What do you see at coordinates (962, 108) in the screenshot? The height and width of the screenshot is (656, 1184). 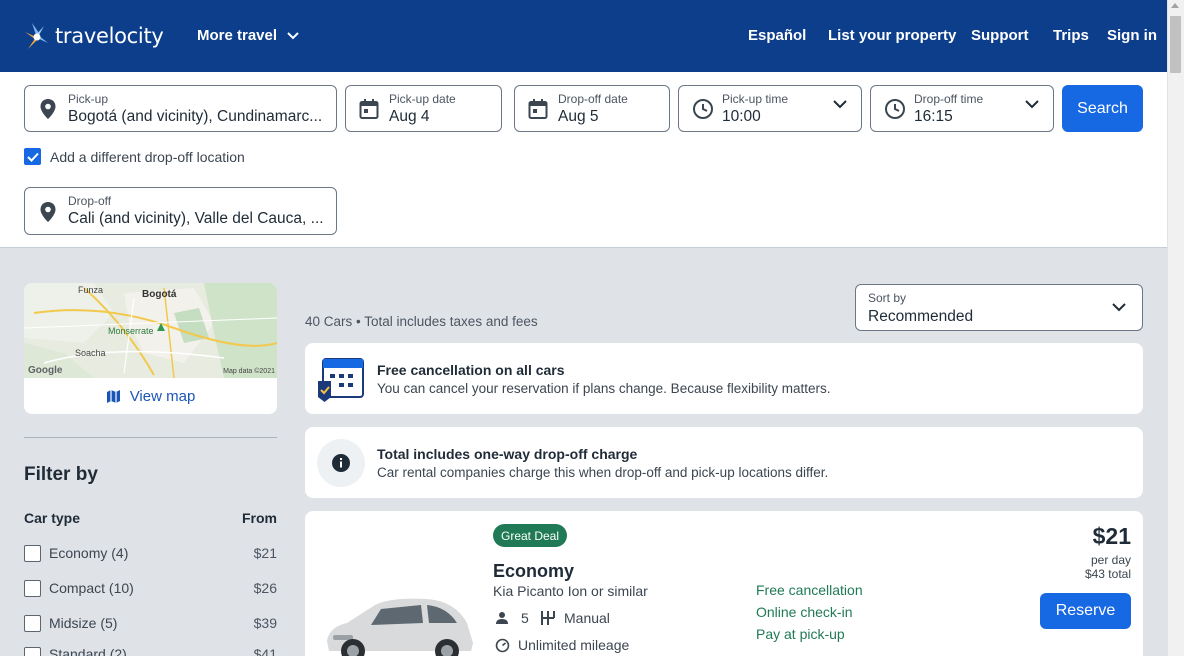 I see `dropoff-time-select: Drop-off time 16:15` at bounding box center [962, 108].